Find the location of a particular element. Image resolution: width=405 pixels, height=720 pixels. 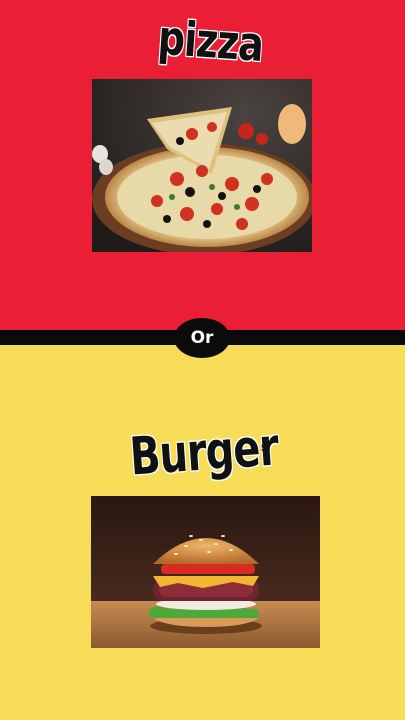

pizza-image is located at coordinates (202, 165).